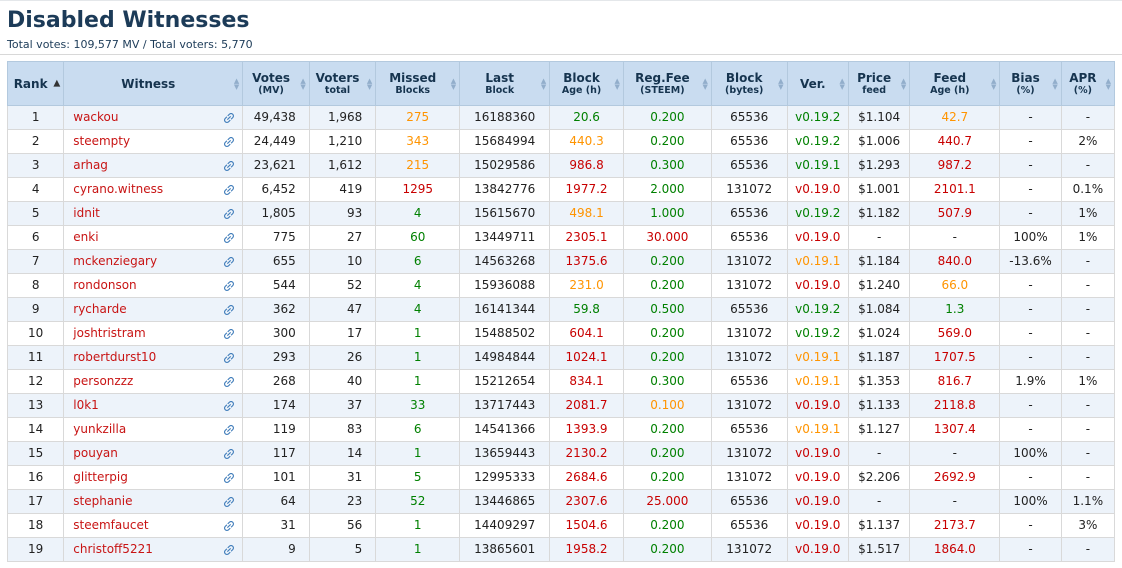 The height and width of the screenshot is (568, 1122). I want to click on witness-name-link: personzzz, so click(103, 381).